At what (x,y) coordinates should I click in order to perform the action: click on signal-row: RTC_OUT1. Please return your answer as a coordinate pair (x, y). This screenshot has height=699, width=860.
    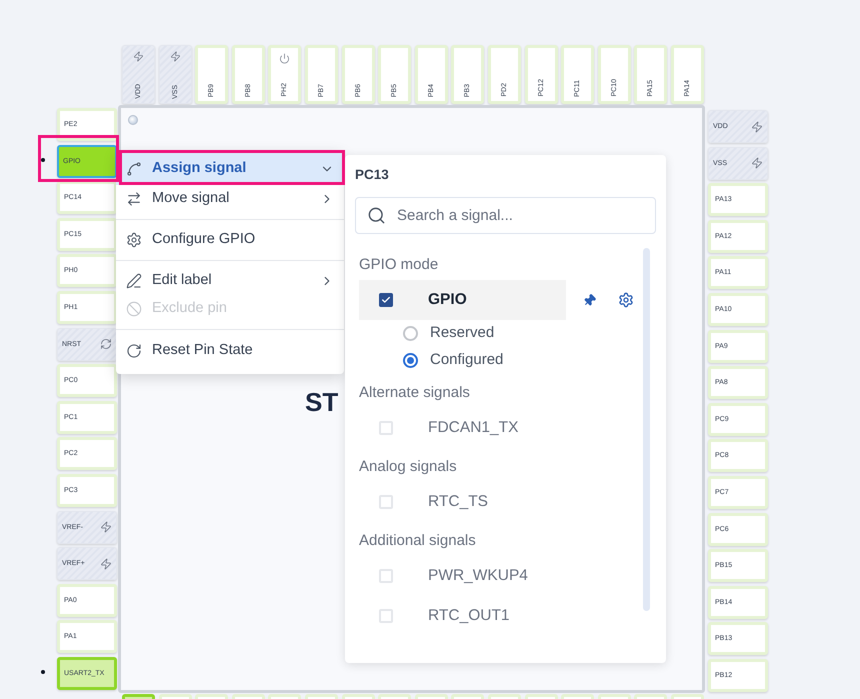
    Looking at the image, I should click on (465, 616).